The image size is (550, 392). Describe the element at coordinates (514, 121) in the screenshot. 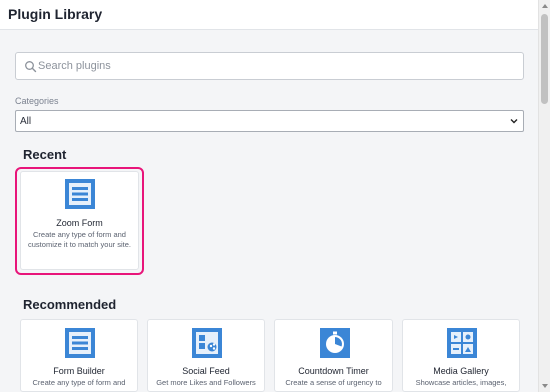

I see `chevron-down-icon` at that location.